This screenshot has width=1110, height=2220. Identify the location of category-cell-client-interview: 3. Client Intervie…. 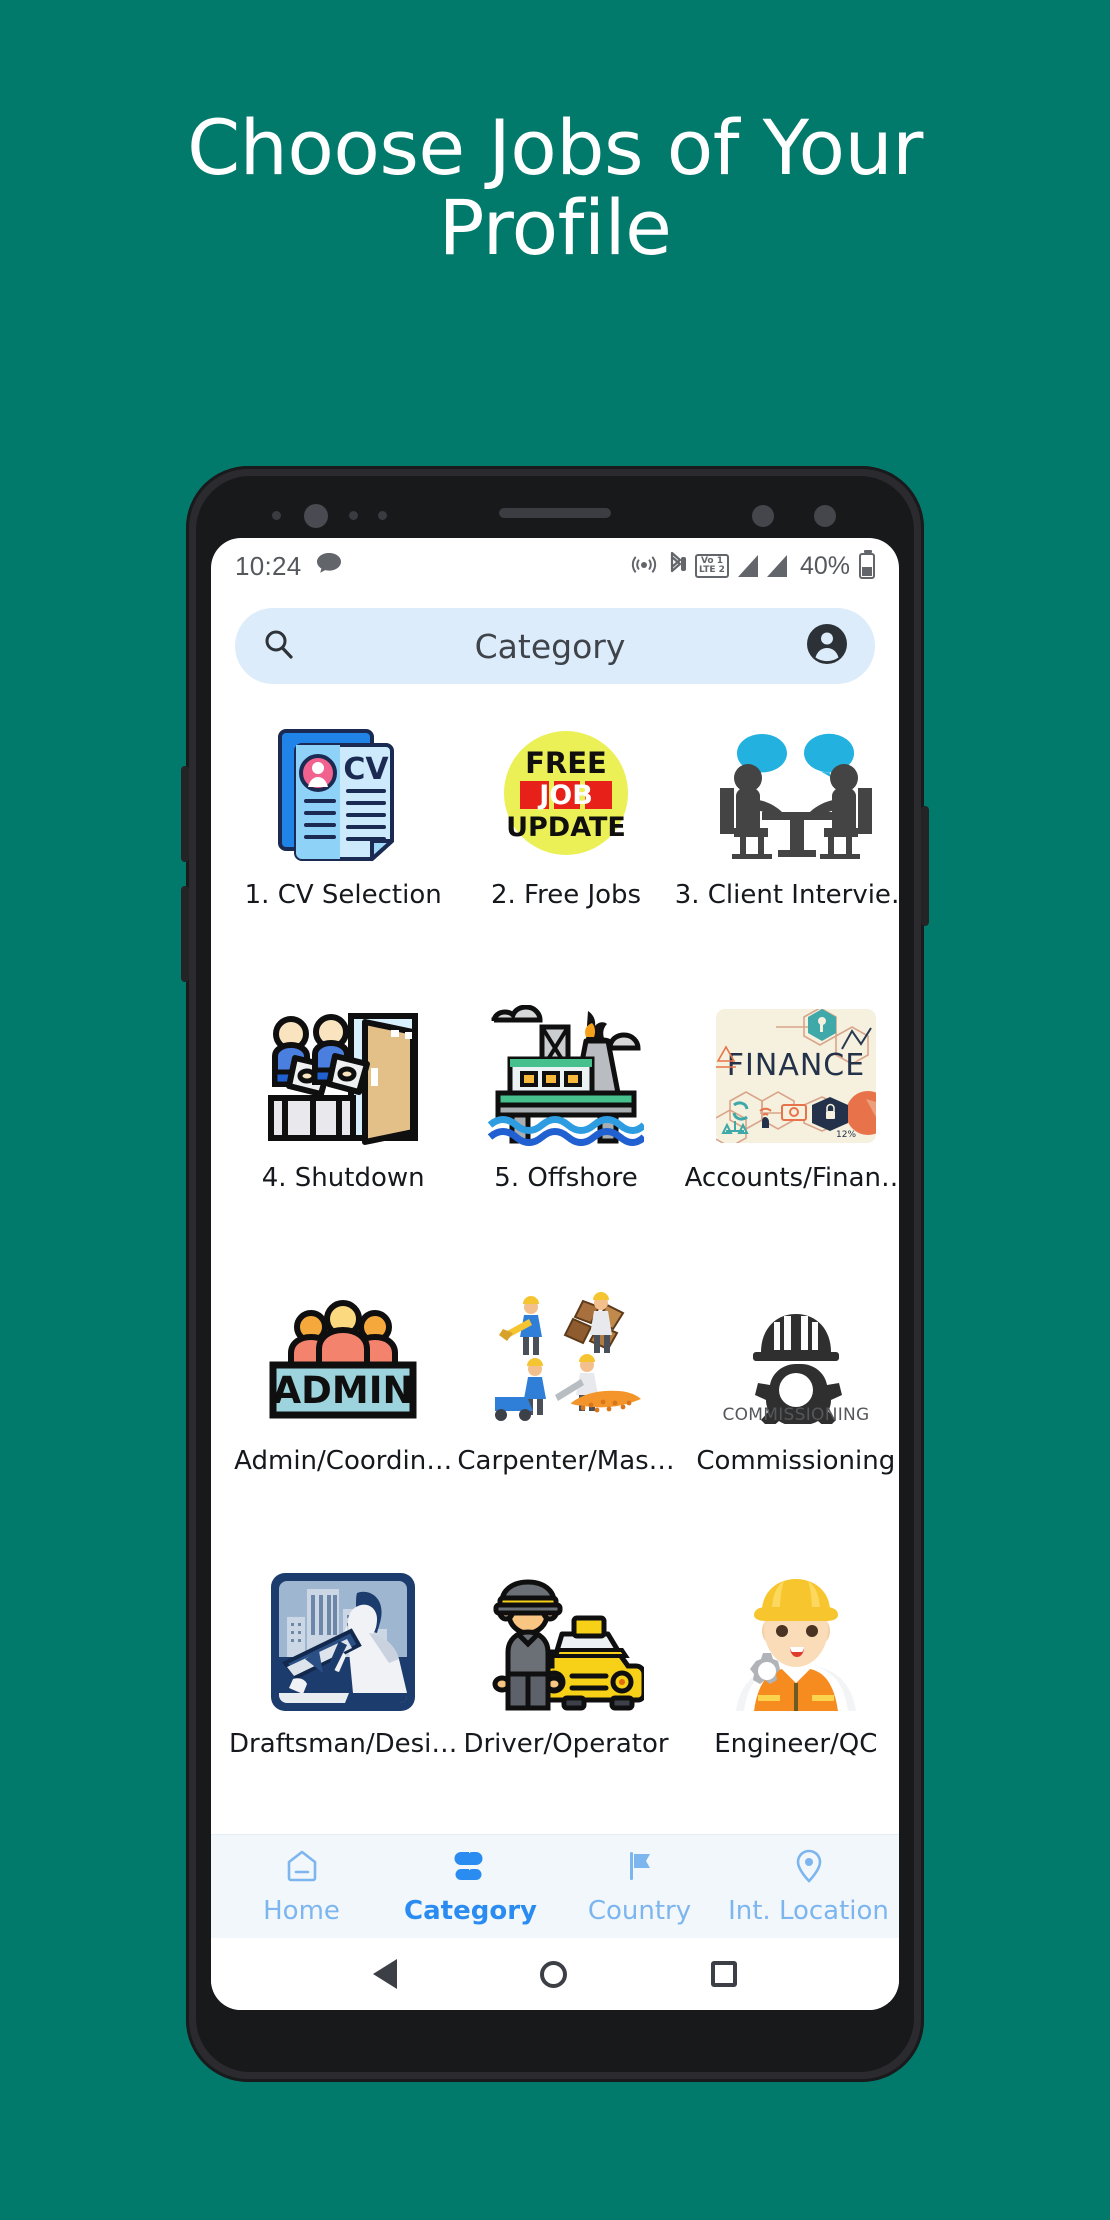
(787, 843).